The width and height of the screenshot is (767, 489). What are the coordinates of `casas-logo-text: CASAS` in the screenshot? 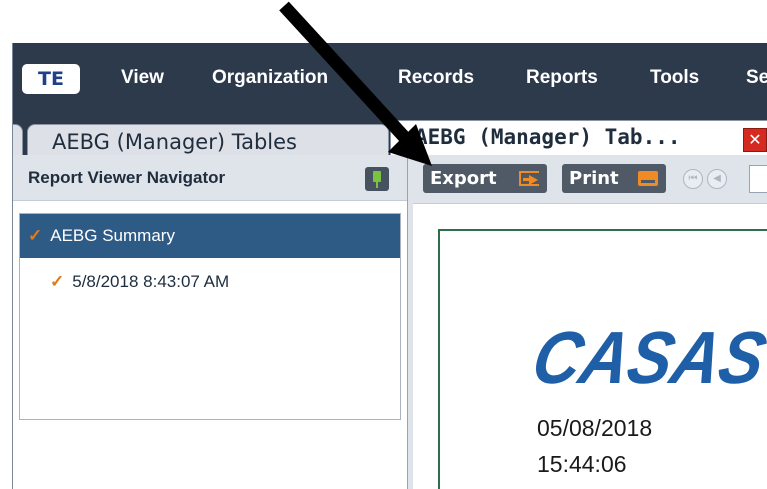 It's located at (647, 357).